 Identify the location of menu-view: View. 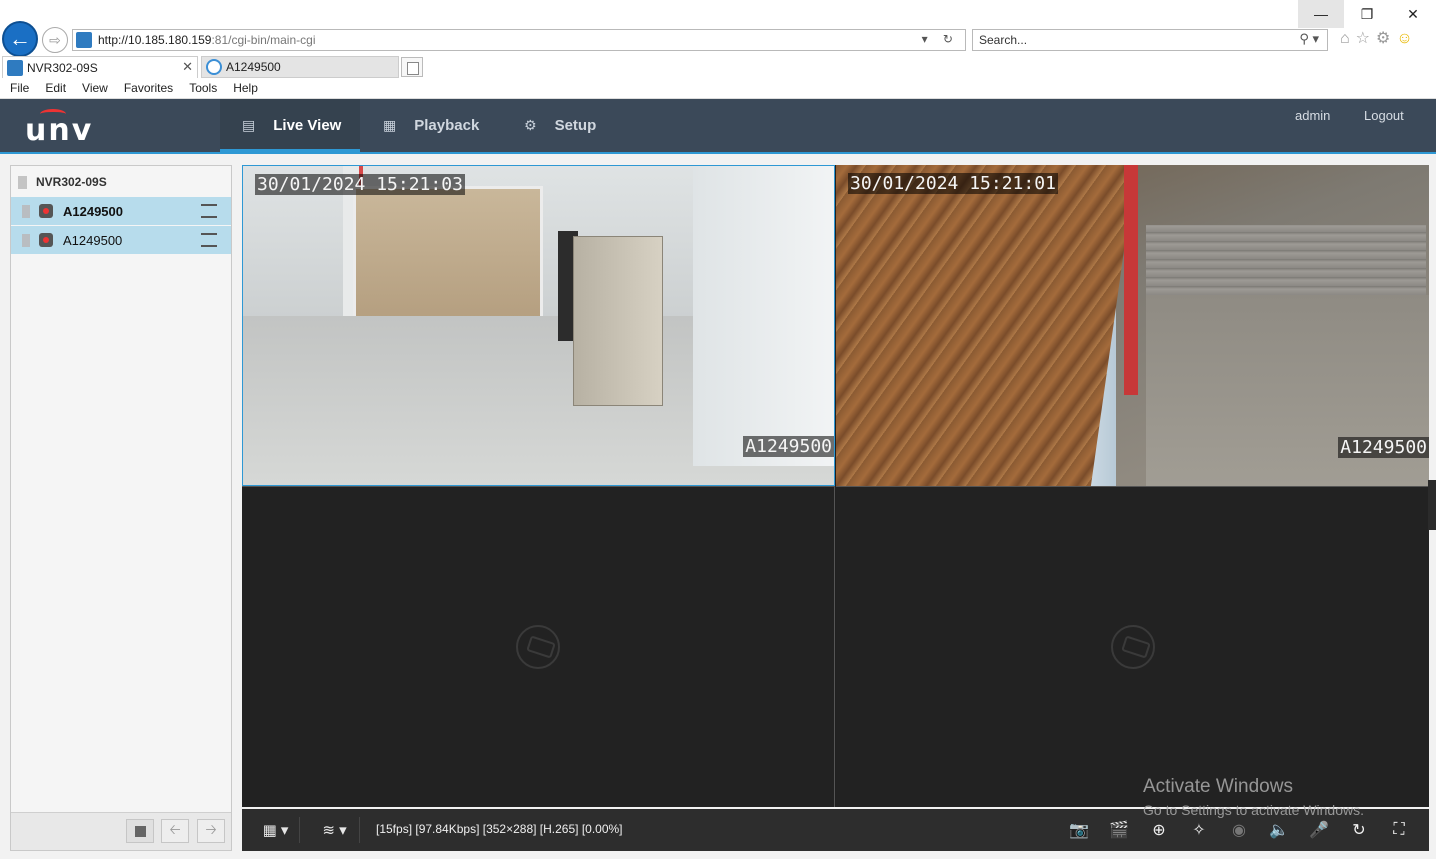
(95, 88).